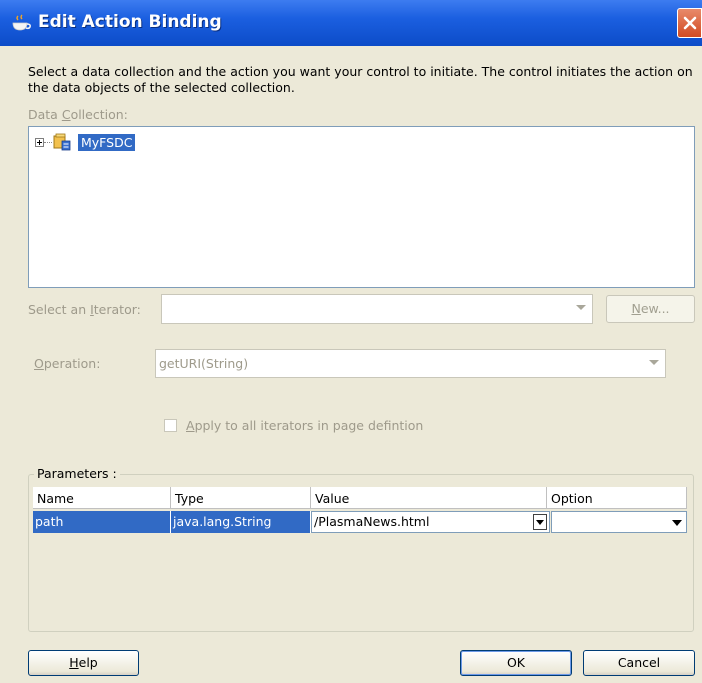 This screenshot has width=702, height=683. Describe the element at coordinates (107, 142) in the screenshot. I see `tree-item-myfsdc: MyFSDC` at that location.